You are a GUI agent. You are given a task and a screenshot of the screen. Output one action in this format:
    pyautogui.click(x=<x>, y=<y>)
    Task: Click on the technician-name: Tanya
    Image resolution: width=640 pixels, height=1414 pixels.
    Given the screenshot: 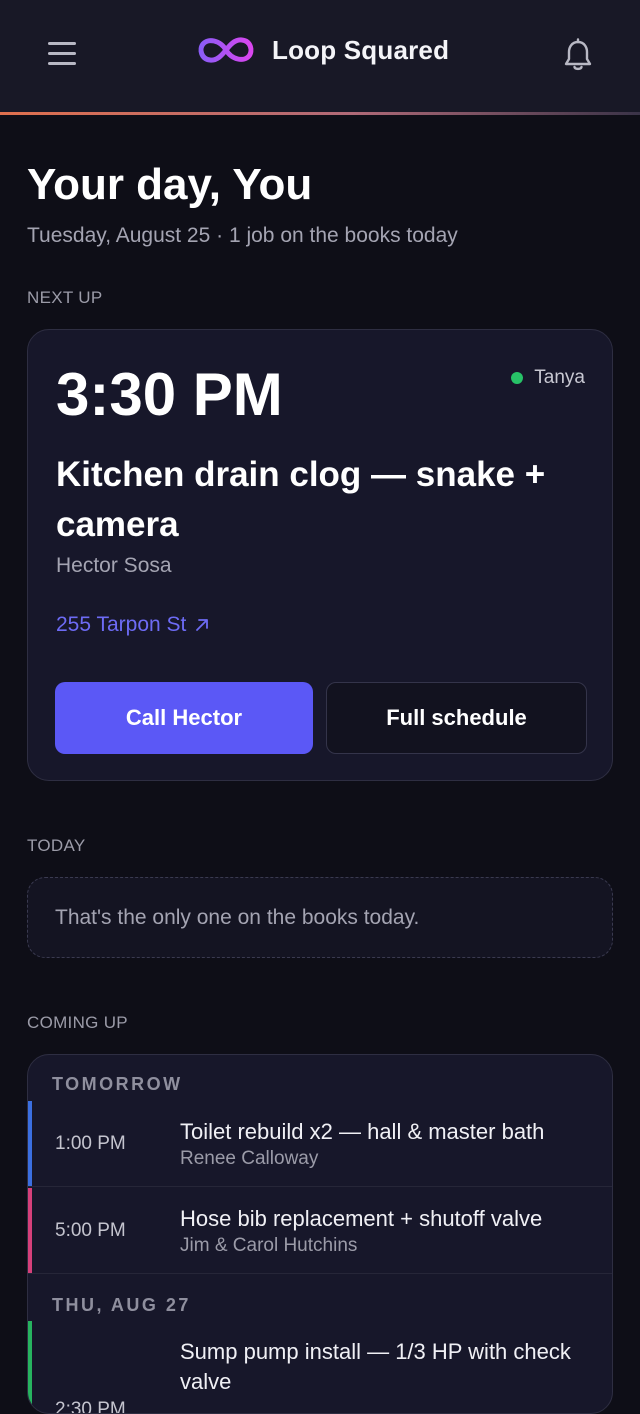 What is the action you would take?
    pyautogui.click(x=559, y=377)
    